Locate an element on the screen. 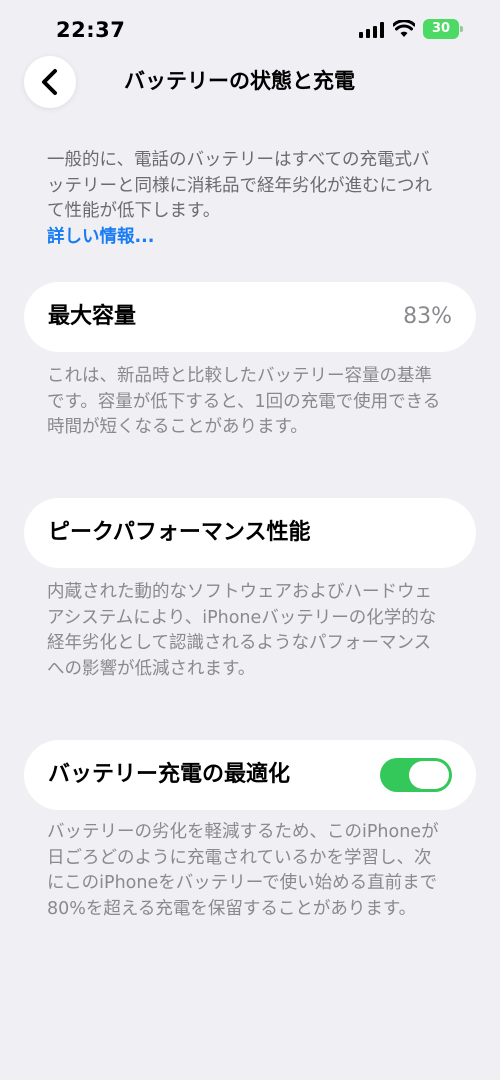 The height and width of the screenshot is (1080, 500). battery-level: 30 is located at coordinates (441, 29).